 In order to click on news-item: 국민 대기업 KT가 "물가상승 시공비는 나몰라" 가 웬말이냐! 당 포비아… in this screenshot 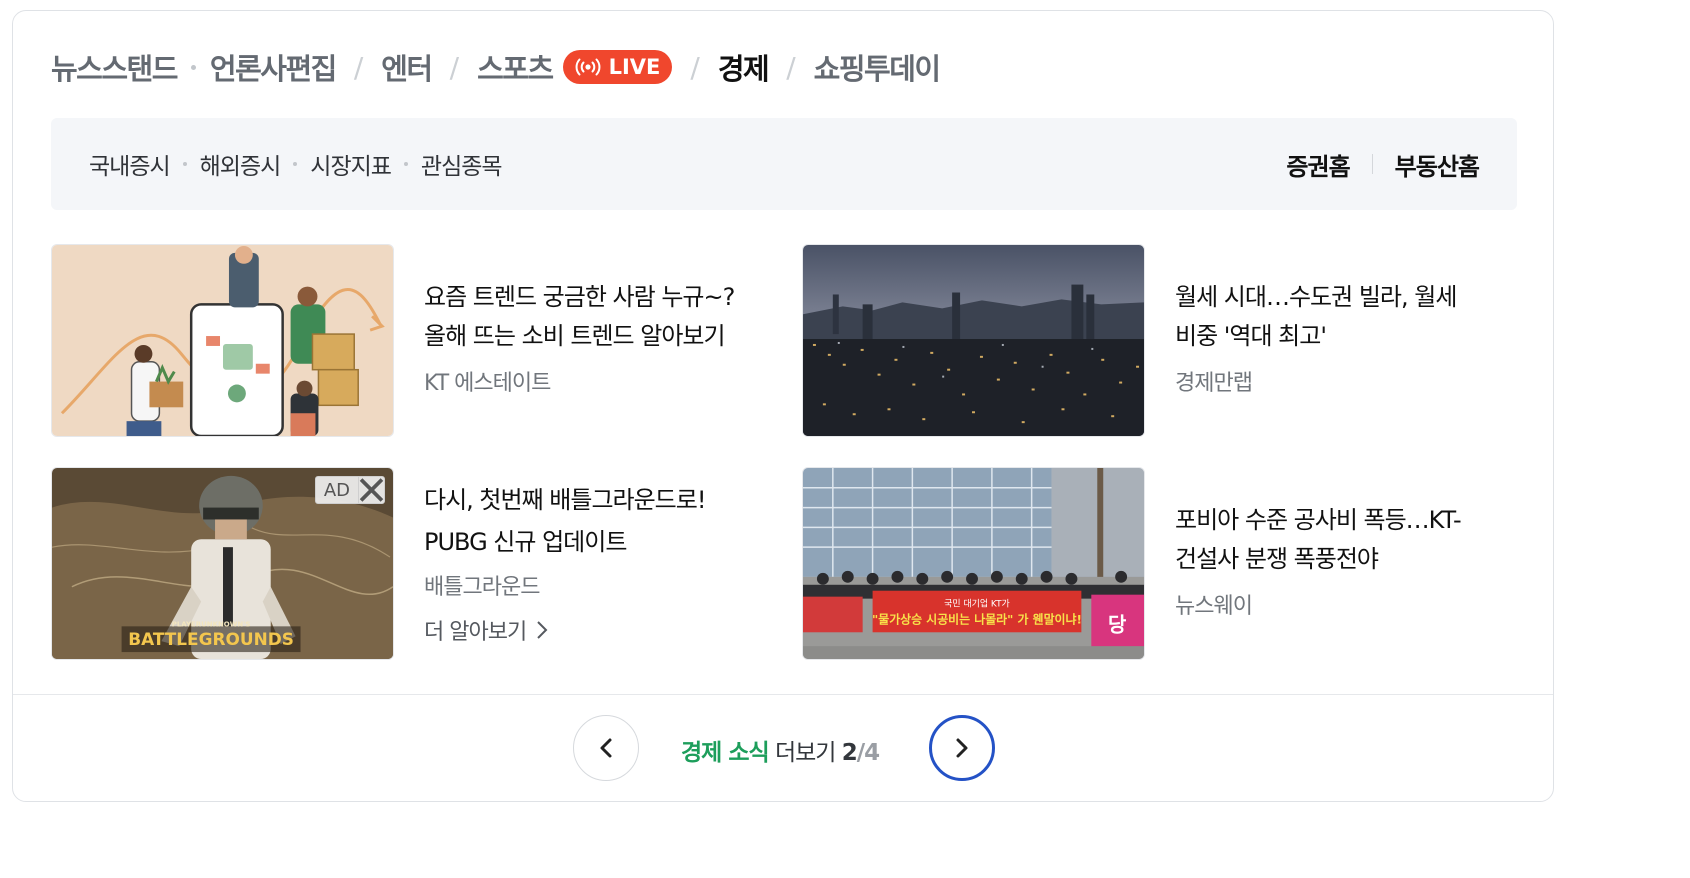, I will do `click(1152, 564)`.